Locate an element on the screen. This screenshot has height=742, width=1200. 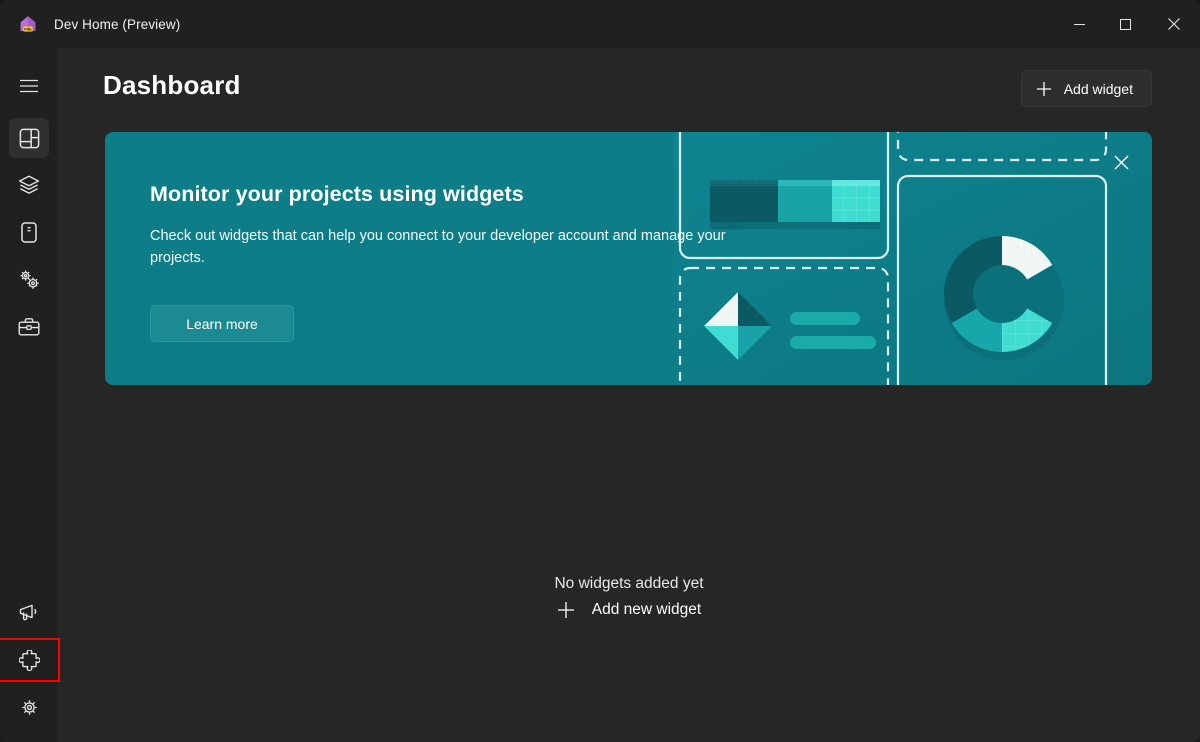
sidebar-item-feedback is located at coordinates (29, 613).